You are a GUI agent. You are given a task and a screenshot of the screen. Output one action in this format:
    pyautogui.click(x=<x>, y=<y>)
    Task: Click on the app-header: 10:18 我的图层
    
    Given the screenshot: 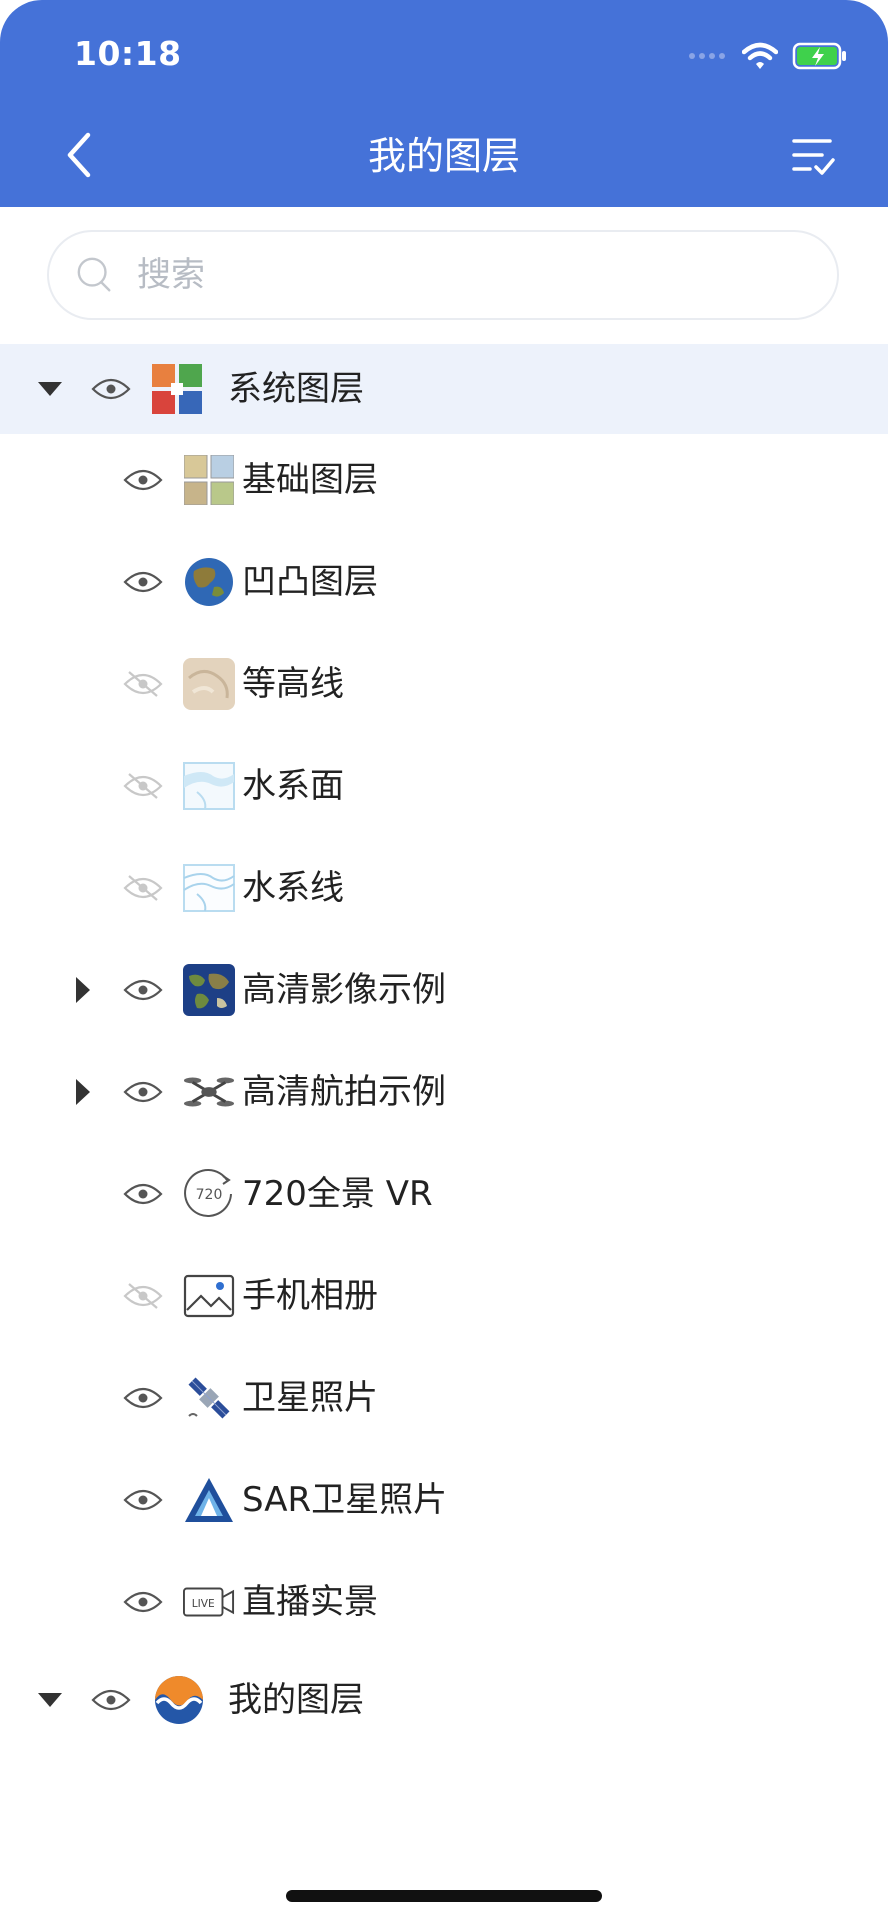 What is the action you would take?
    pyautogui.click(x=444, y=103)
    